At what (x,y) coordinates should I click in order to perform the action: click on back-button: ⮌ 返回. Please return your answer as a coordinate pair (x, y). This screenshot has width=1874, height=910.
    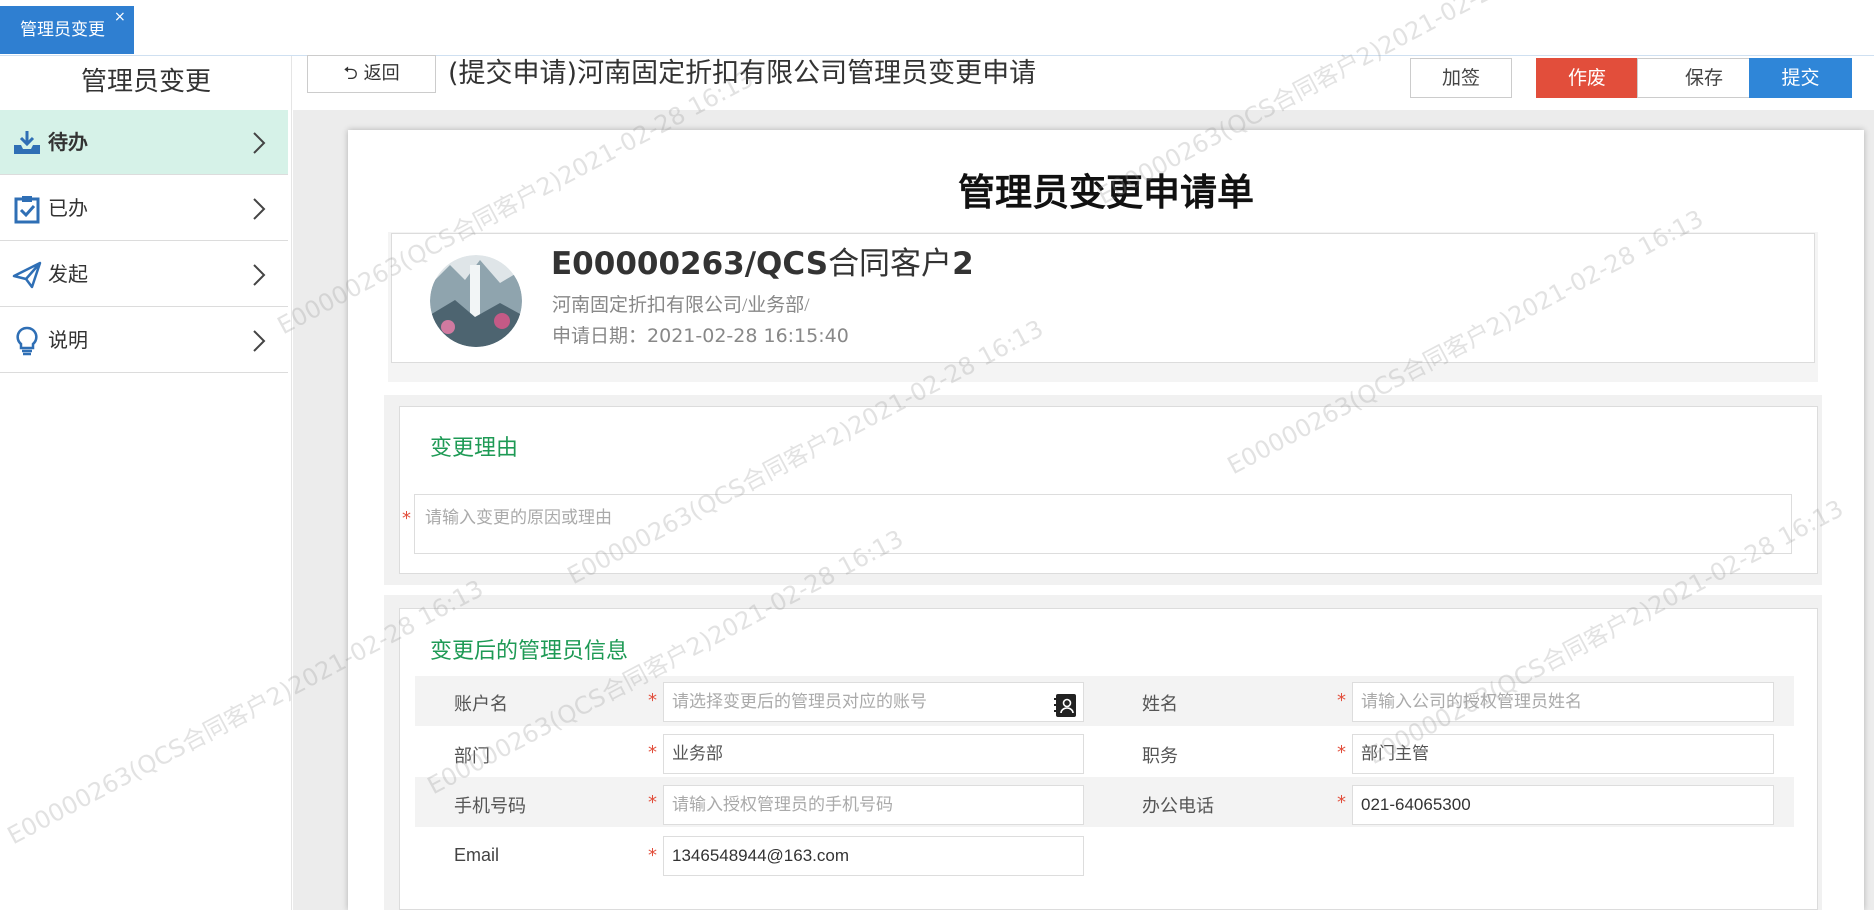
    Looking at the image, I should click on (371, 74).